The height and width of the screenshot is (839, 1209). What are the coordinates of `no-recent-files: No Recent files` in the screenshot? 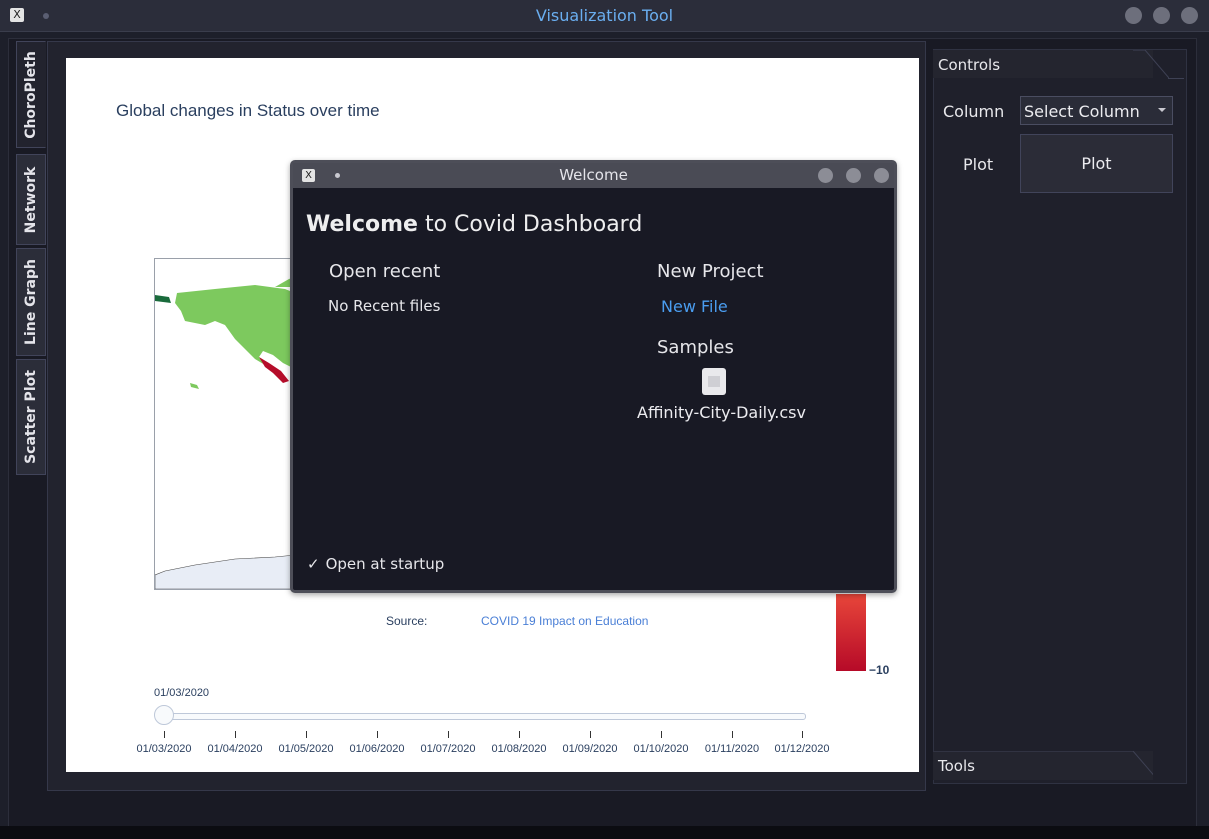 It's located at (384, 306).